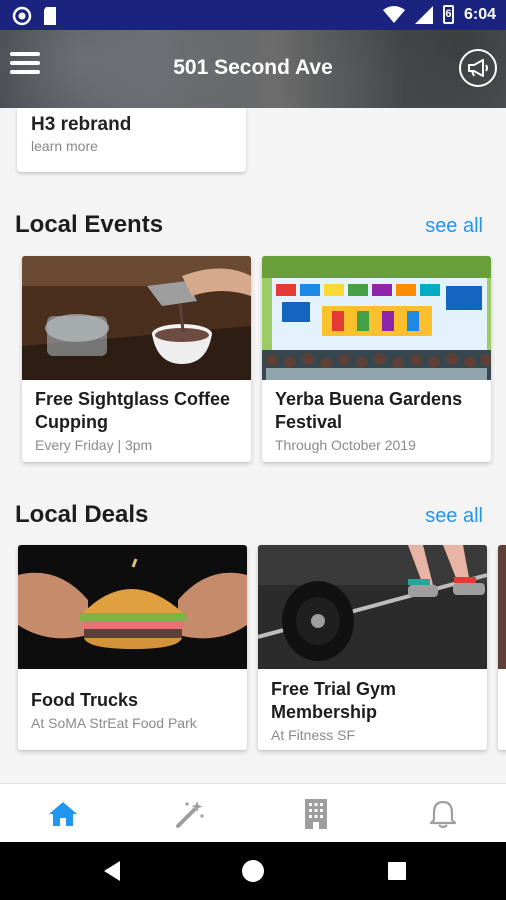 This screenshot has width=506, height=900. Describe the element at coordinates (81, 124) in the screenshot. I see `promo-title: H3 rebrand` at that location.